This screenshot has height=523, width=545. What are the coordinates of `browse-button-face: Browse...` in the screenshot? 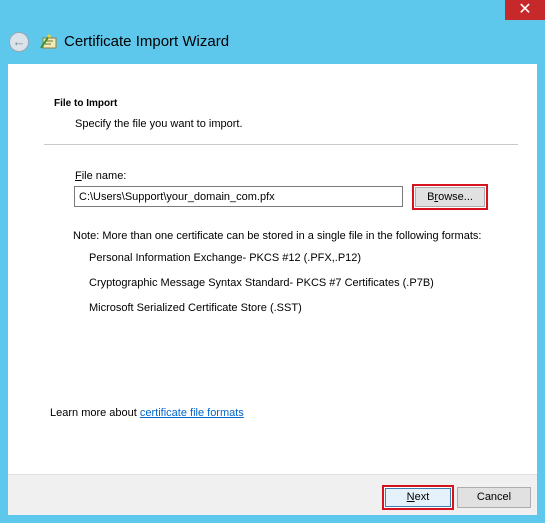 It's located at (450, 197).